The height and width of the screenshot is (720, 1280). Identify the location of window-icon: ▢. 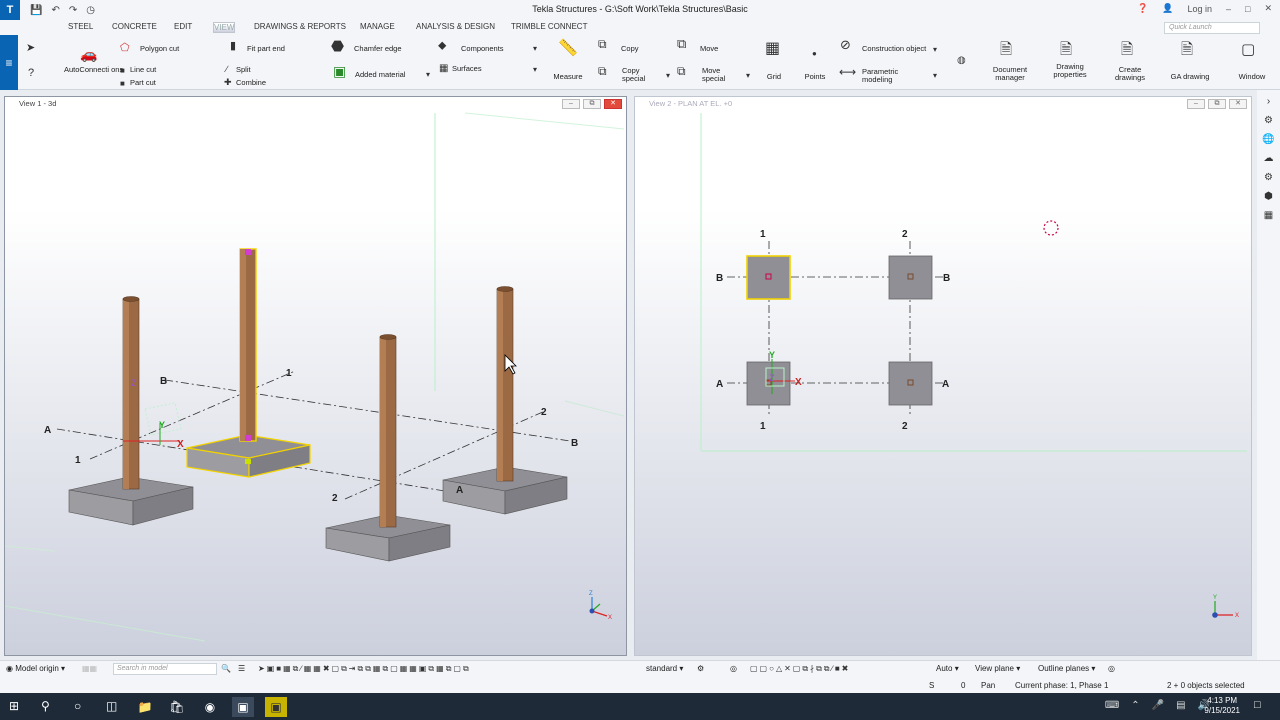
(1248, 49).